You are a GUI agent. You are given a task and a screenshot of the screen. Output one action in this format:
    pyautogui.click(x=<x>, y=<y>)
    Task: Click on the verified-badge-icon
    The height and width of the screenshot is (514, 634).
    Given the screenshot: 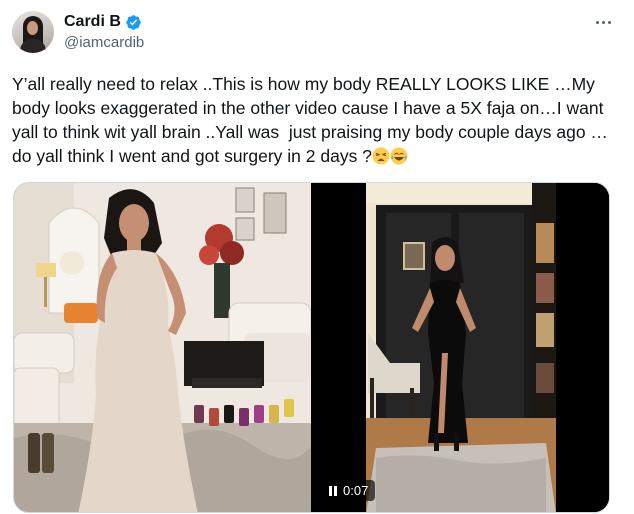 What is the action you would take?
    pyautogui.click(x=133, y=22)
    